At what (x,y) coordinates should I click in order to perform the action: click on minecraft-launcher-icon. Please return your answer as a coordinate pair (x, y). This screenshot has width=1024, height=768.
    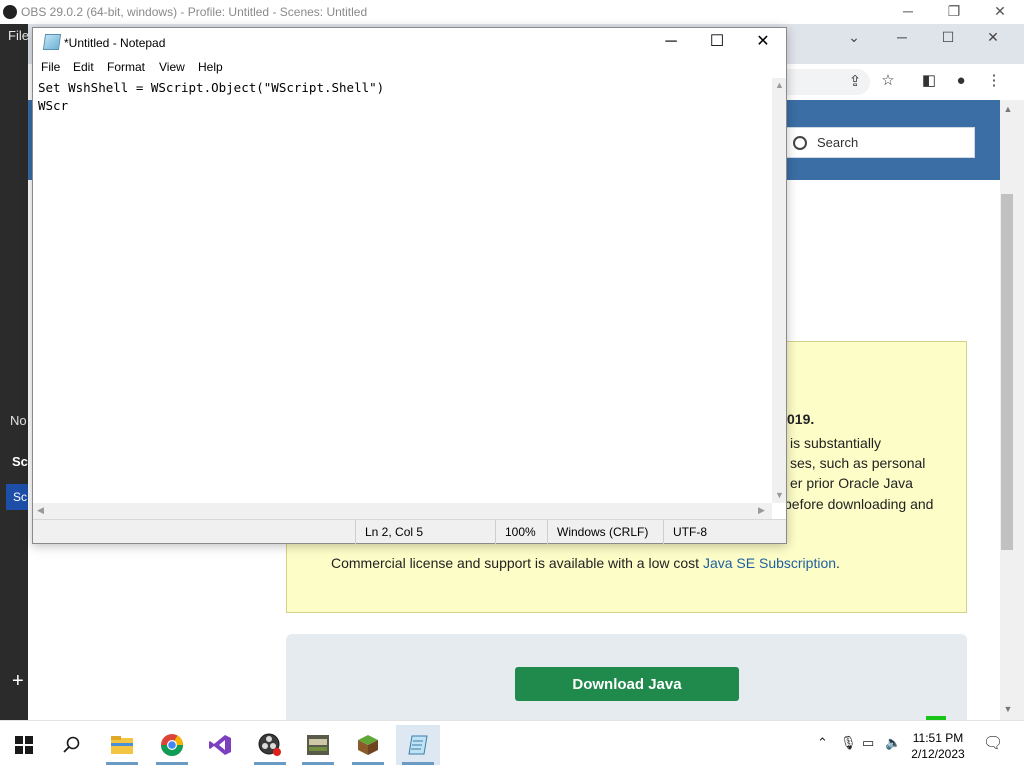
    Looking at the image, I should click on (318, 745).